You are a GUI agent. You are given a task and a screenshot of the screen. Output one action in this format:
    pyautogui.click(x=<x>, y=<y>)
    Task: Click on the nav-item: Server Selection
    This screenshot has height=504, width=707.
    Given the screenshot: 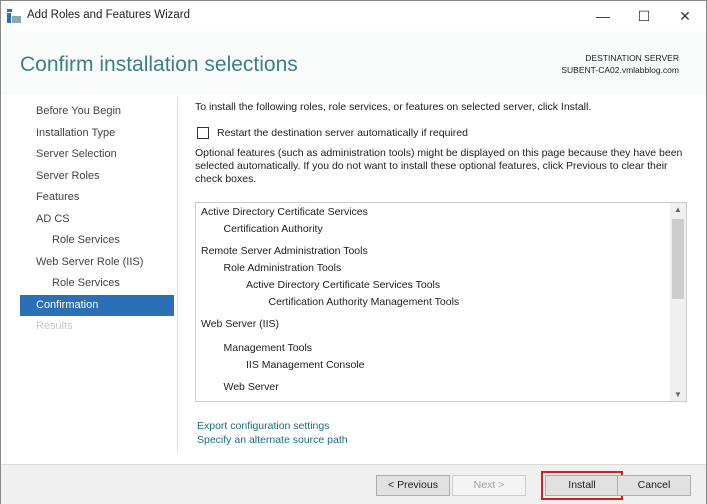 What is the action you would take?
    pyautogui.click(x=97, y=155)
    